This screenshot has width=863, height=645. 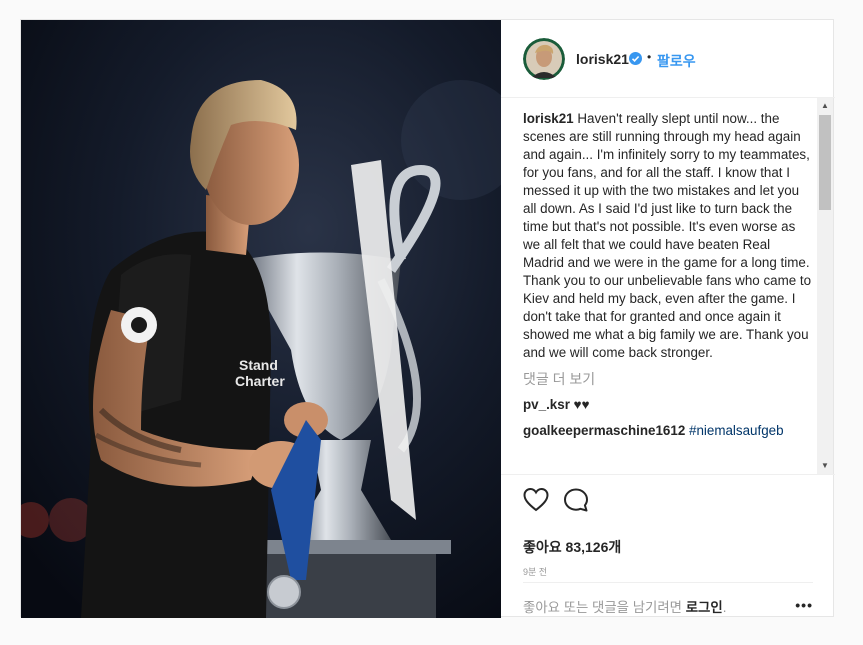 I want to click on author-username: lorisk21, so click(x=602, y=59).